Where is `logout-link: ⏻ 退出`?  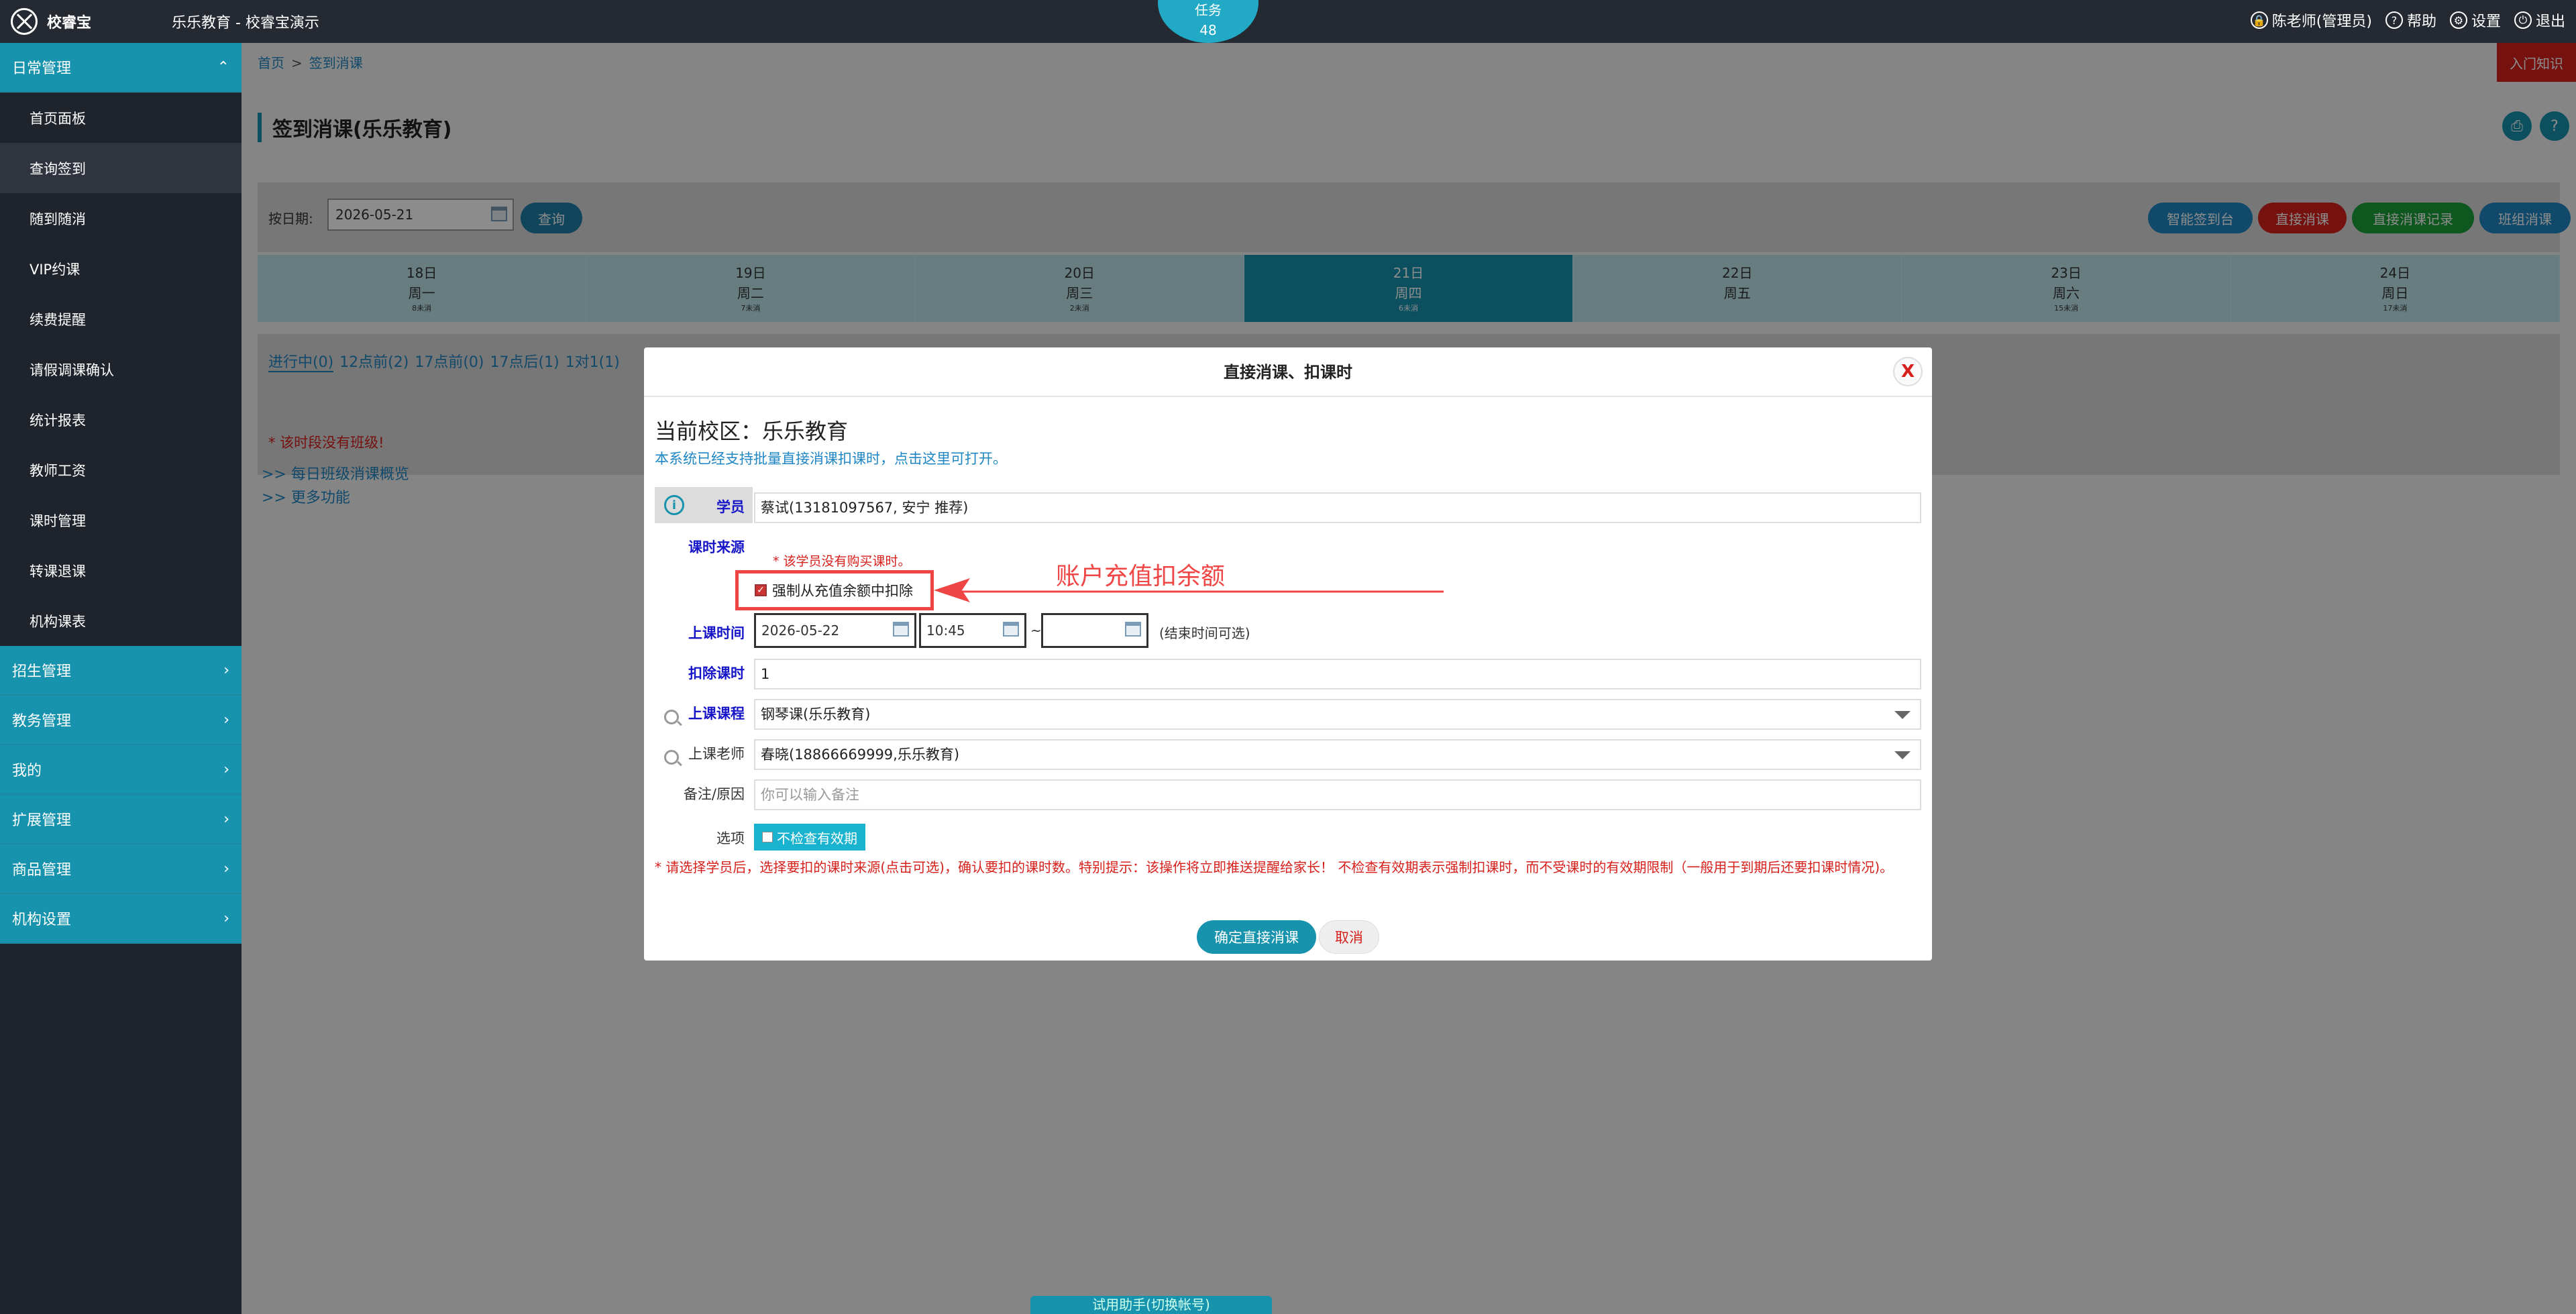
logout-link: ⏻ 退出 is located at coordinates (2539, 20).